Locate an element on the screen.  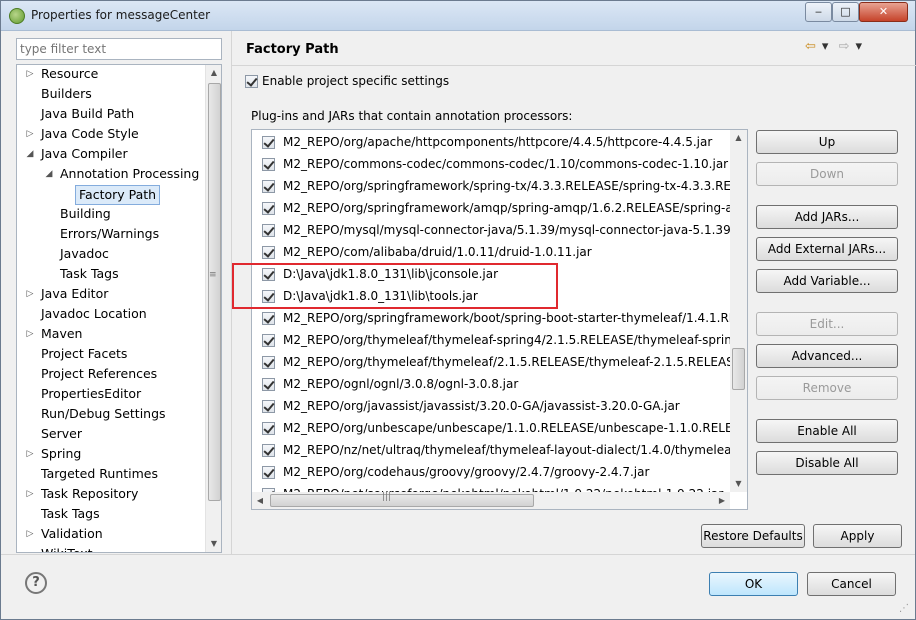
tree-scrollbar: ▲ ≡ ▼ is located at coordinates (213, 308).